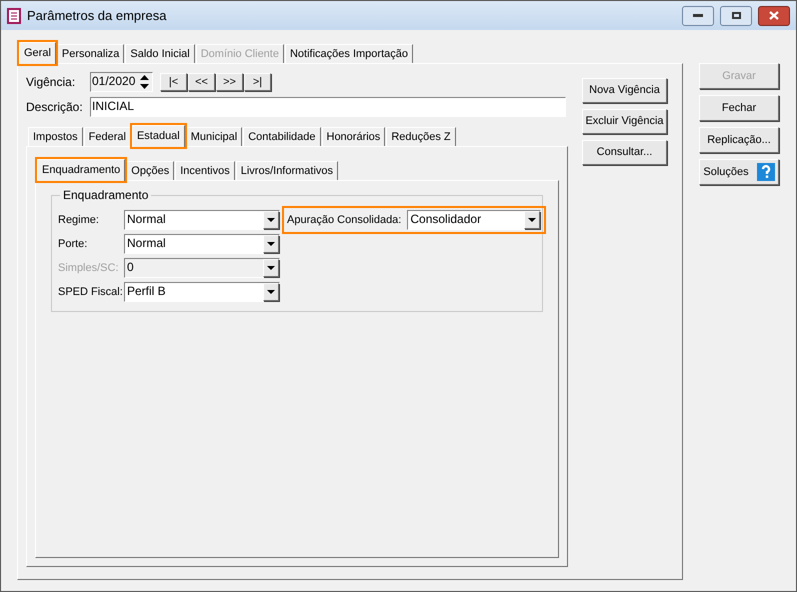 This screenshot has width=797, height=592. I want to click on tab: Personaliza, so click(90, 53).